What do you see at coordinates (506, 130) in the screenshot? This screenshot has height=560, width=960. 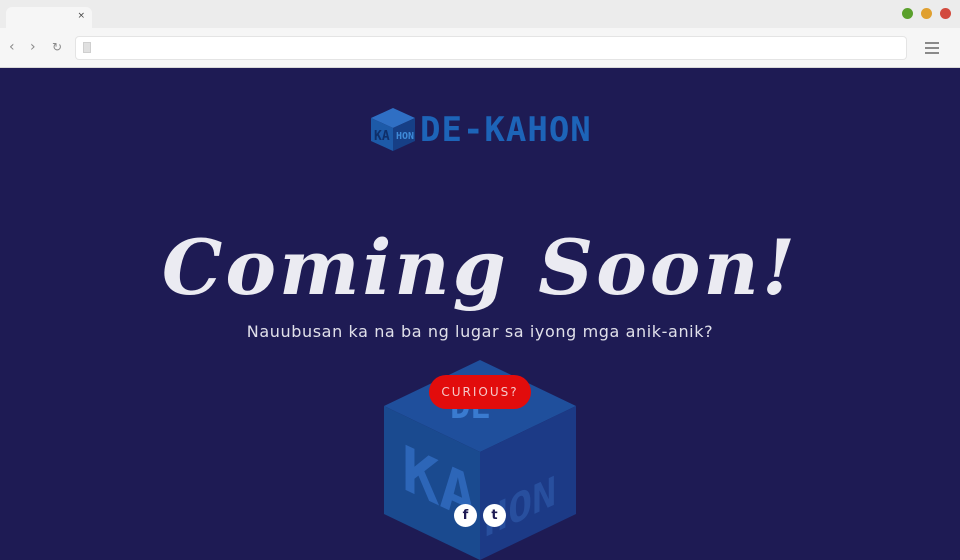 I see `brand-logo-text: DE-KAHON` at bounding box center [506, 130].